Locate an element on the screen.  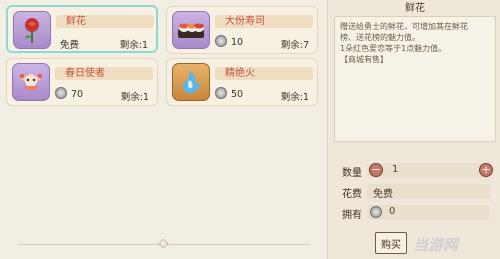
decrease-quantity-button: − is located at coordinates (376, 170).